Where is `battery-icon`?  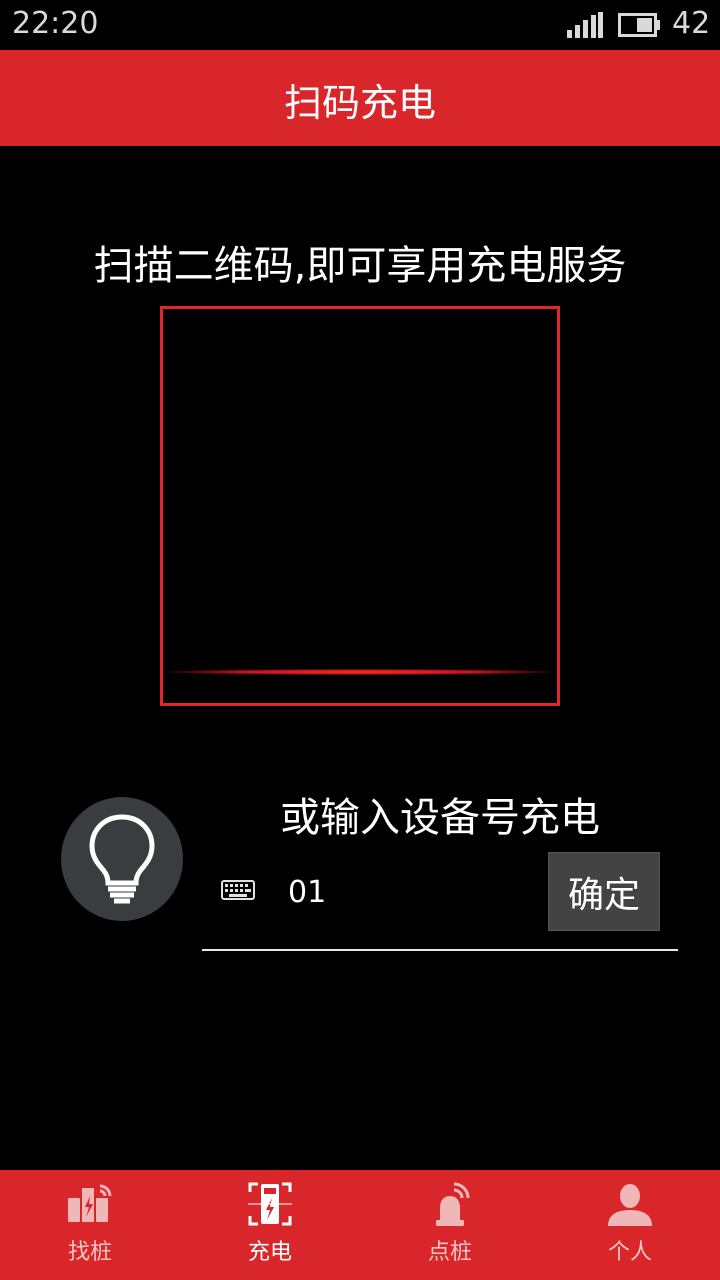
battery-icon is located at coordinates (639, 25).